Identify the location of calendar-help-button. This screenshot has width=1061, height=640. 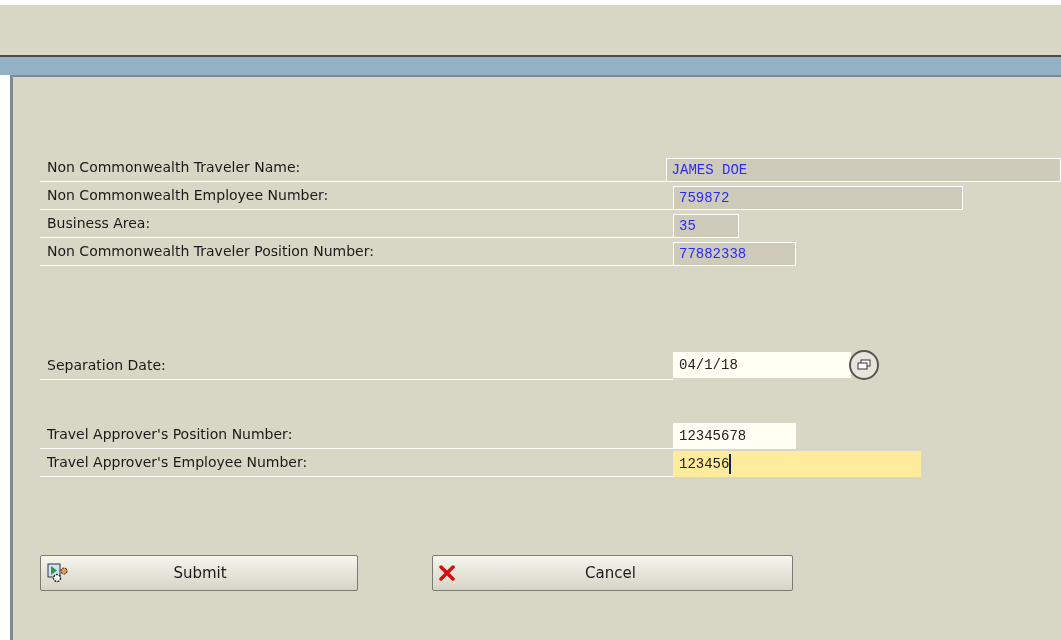
(864, 365).